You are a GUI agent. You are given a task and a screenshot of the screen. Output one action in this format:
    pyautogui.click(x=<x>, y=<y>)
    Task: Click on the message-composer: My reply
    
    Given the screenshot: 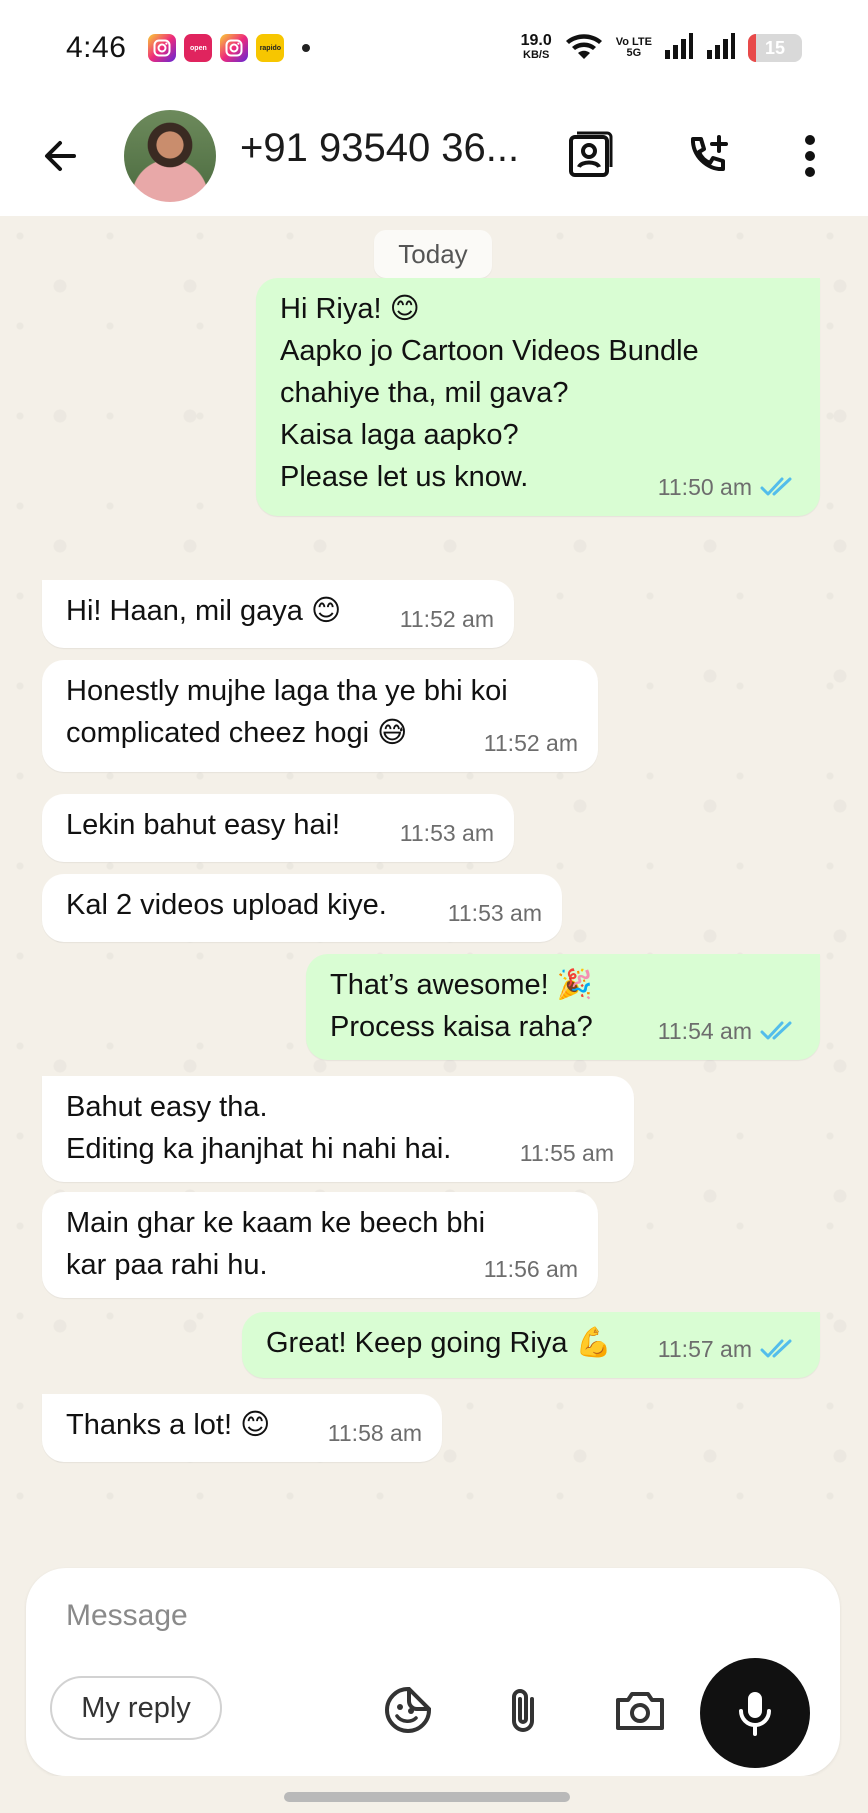 What is the action you would take?
    pyautogui.click(x=433, y=1672)
    